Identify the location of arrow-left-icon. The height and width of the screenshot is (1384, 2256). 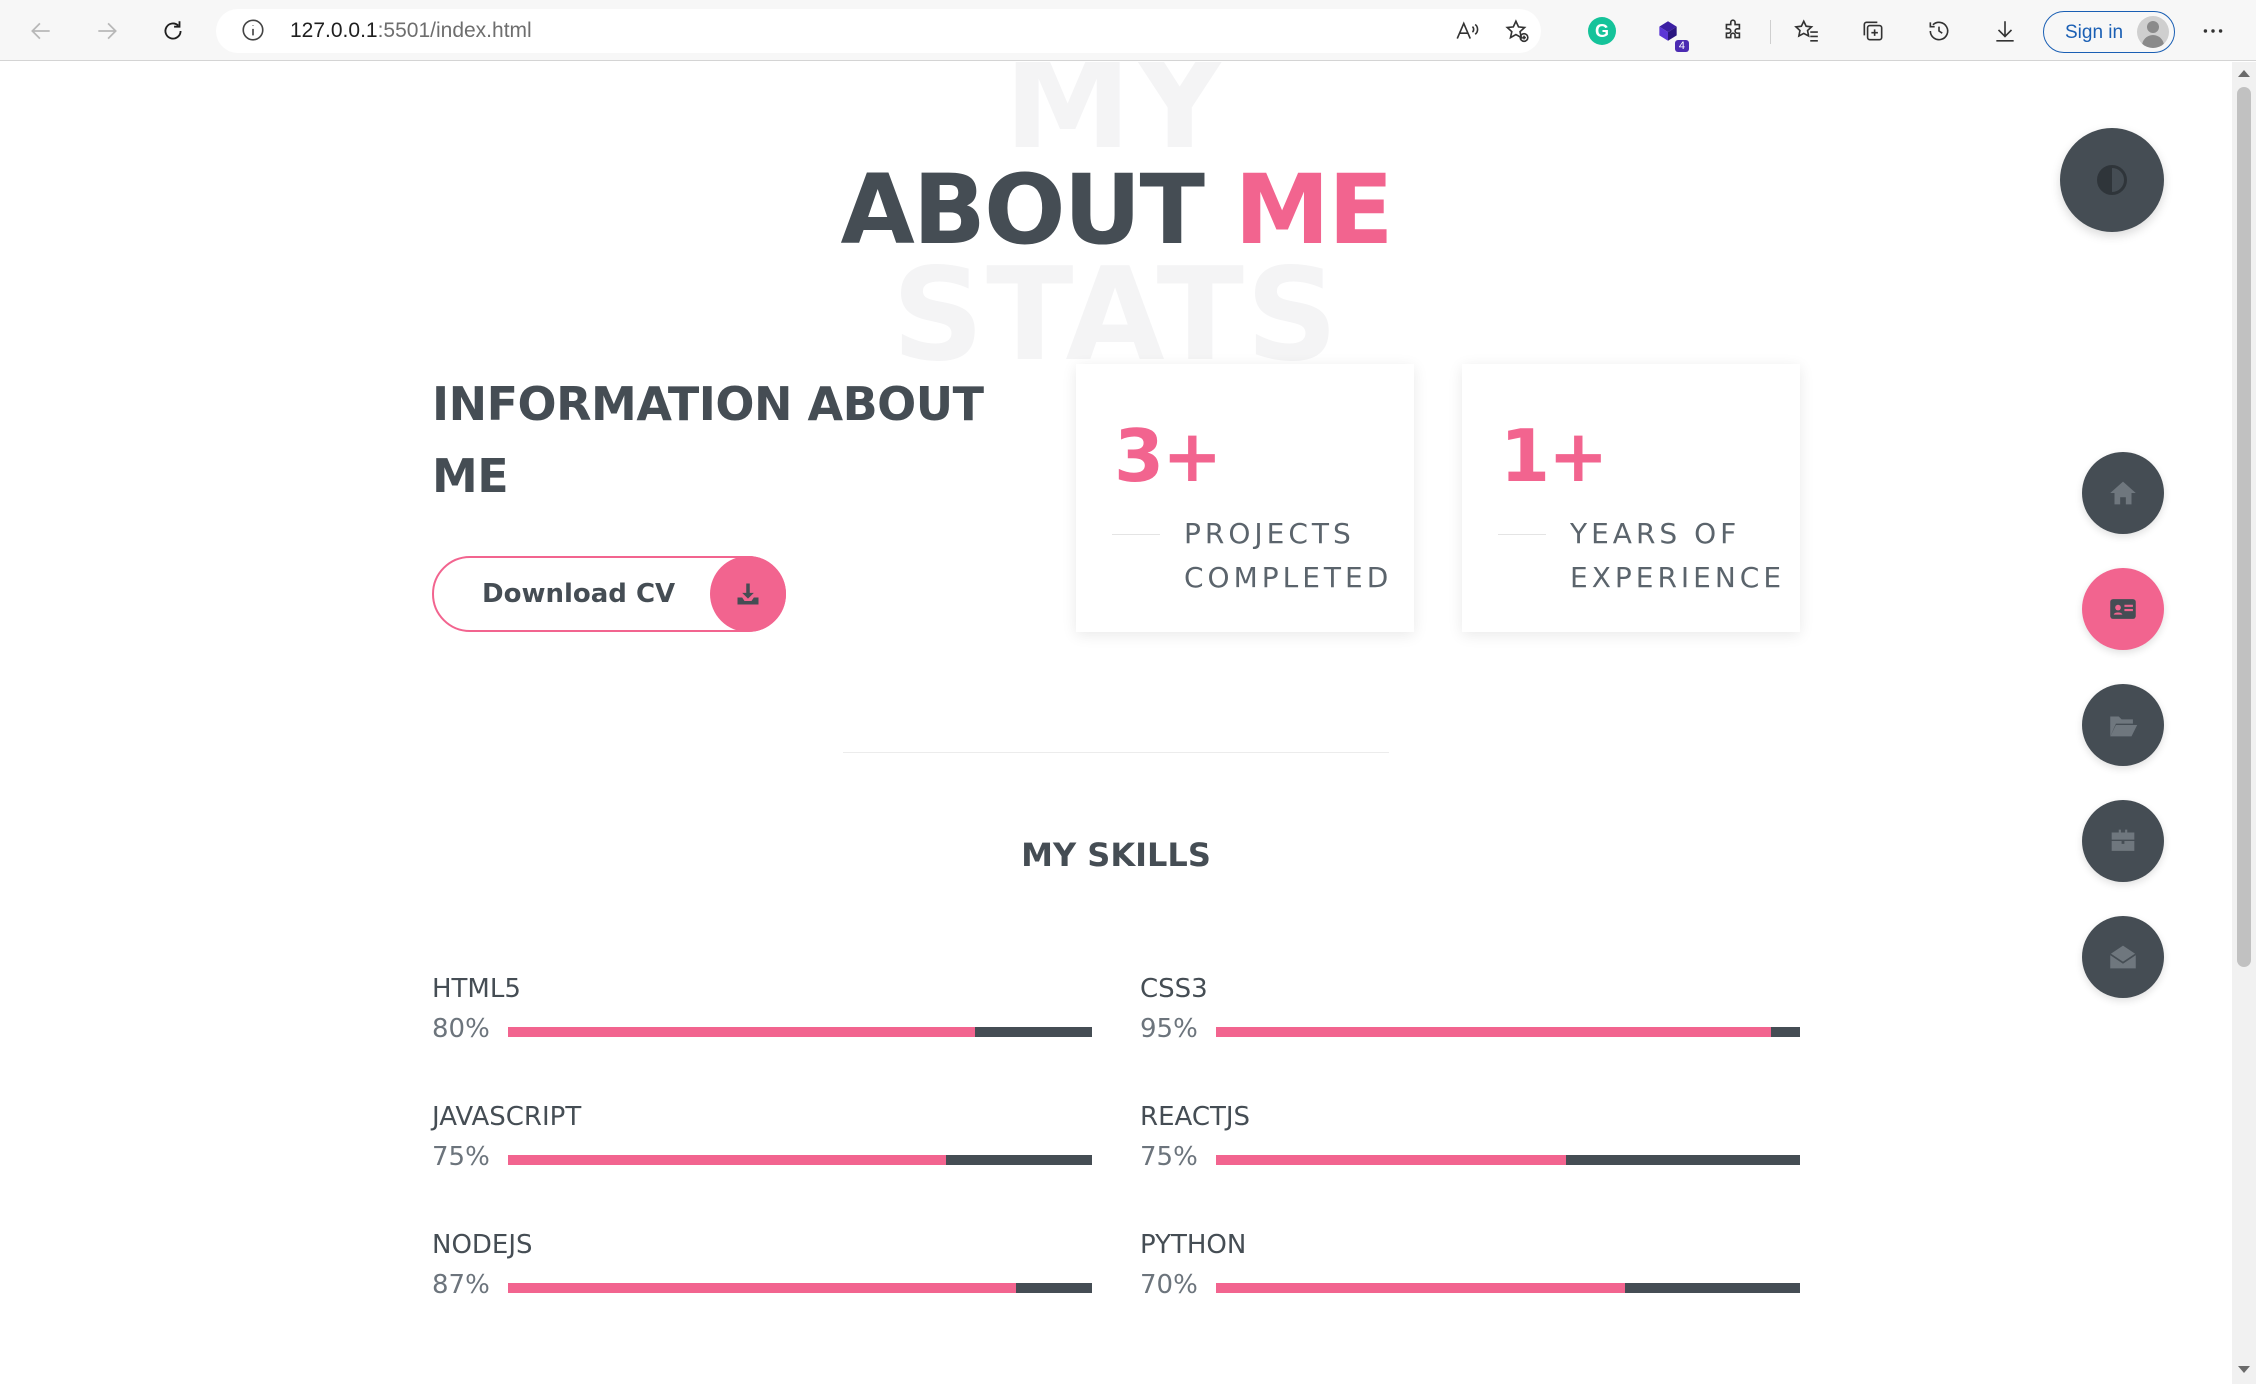
(40, 31).